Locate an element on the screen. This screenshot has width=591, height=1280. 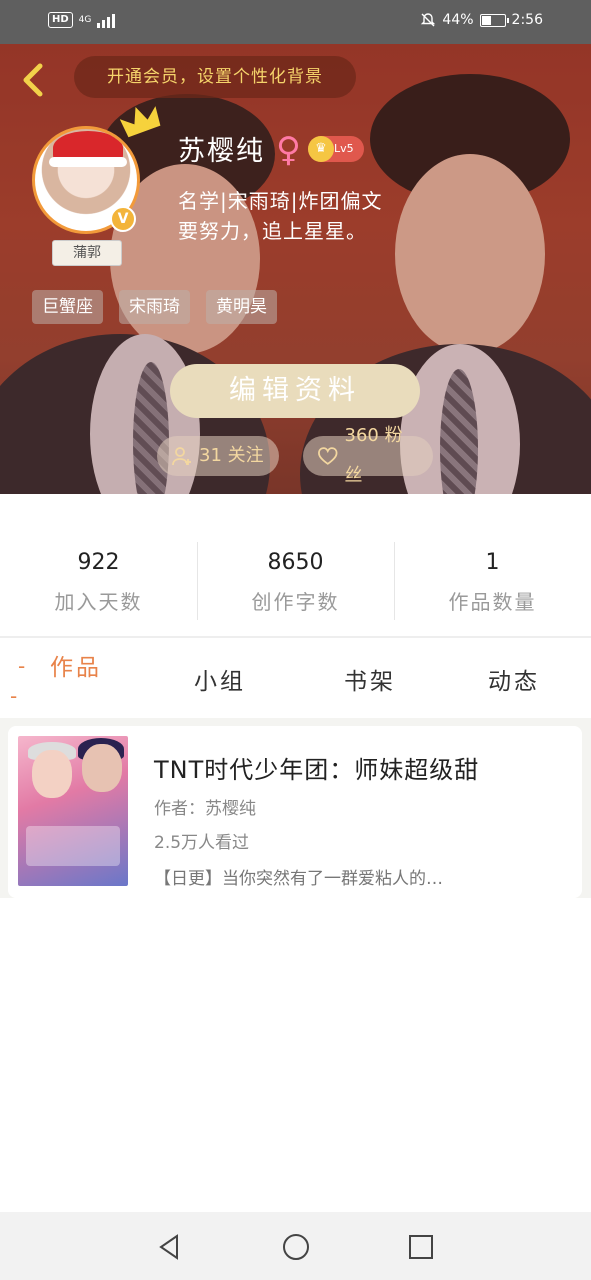
avatar-tag: 蒲郭 is located at coordinates (87, 253).